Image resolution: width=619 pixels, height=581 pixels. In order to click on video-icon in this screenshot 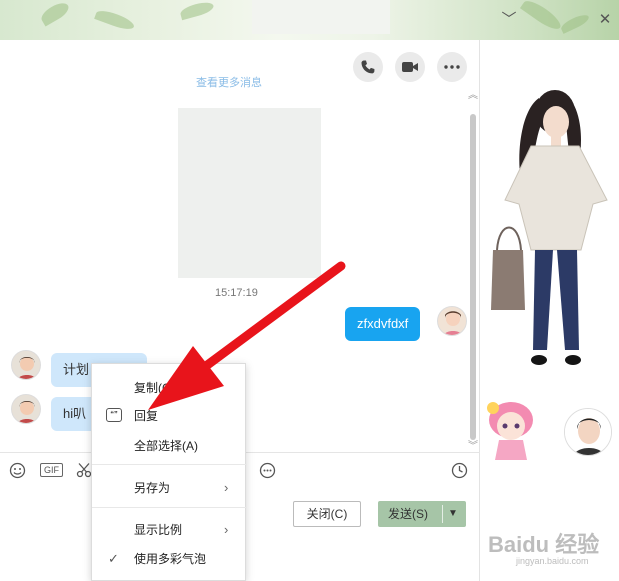, I will do `click(410, 67)`.